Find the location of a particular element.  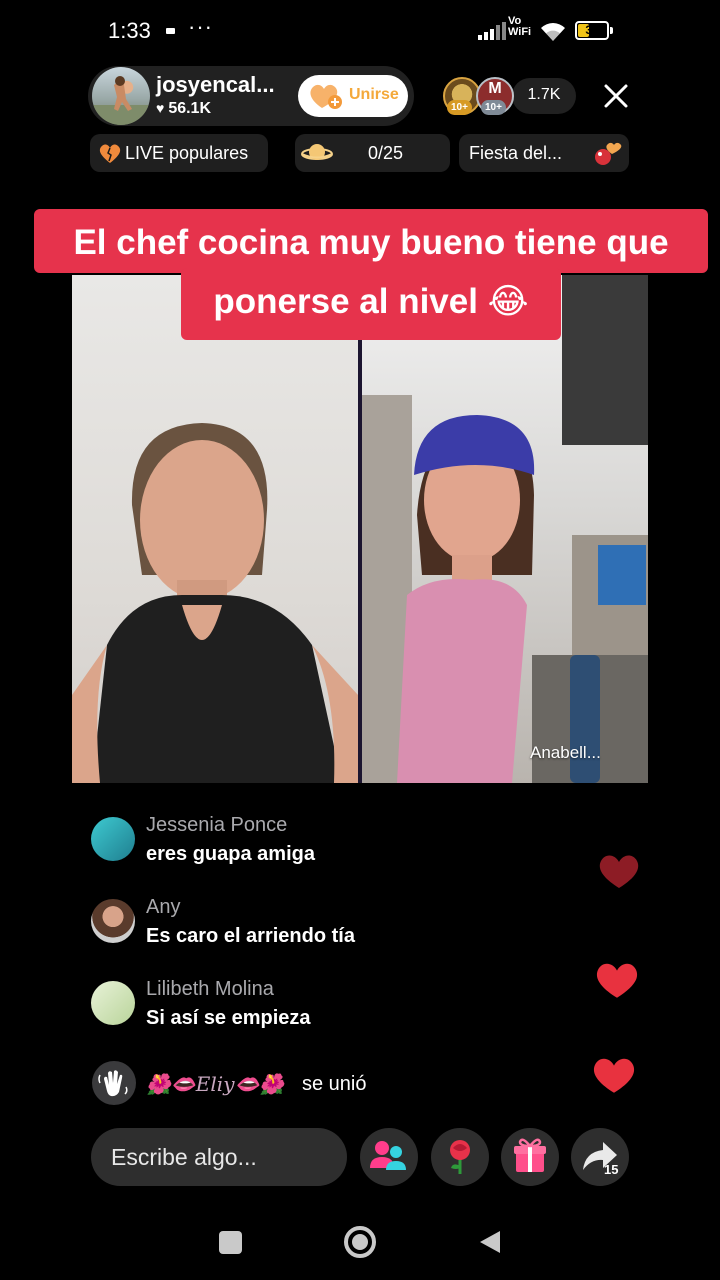

join-wave-badge is located at coordinates (114, 1083).